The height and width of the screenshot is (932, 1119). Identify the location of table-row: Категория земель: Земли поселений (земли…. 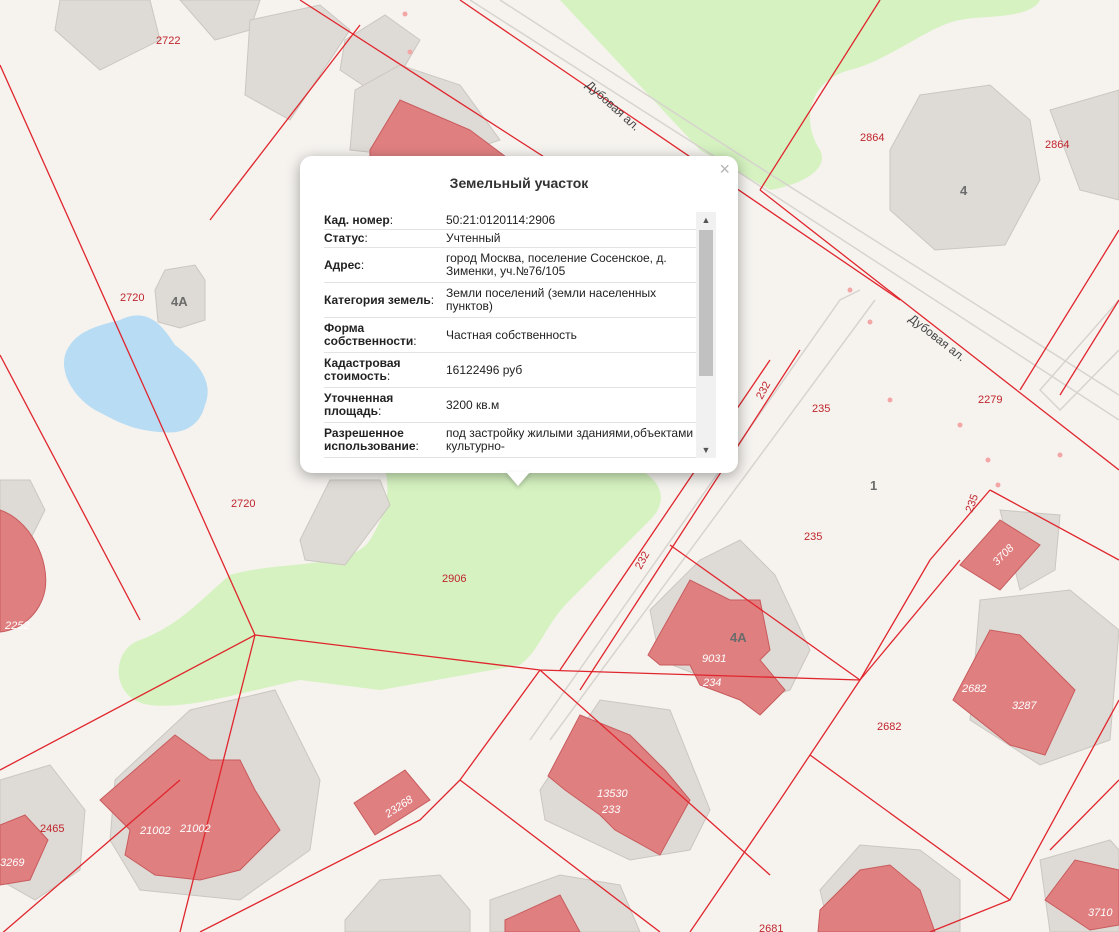
(510, 300).